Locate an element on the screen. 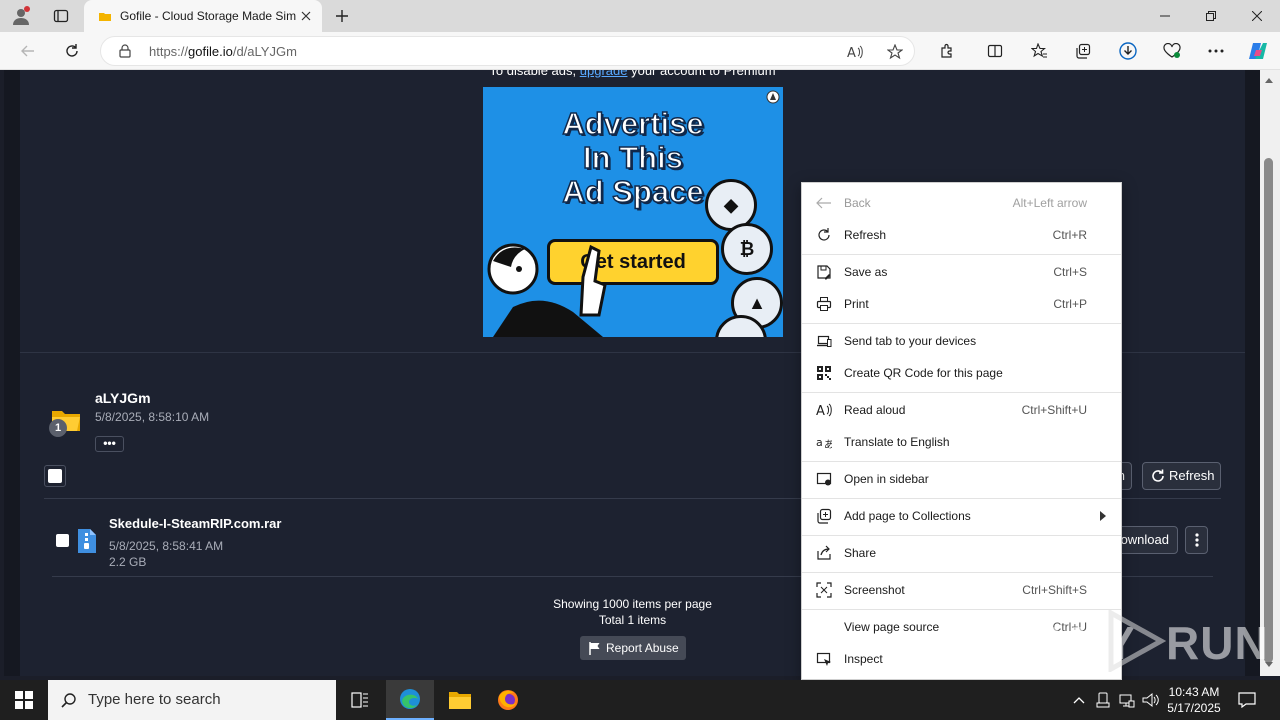  checkbox-box is located at coordinates (55, 476).